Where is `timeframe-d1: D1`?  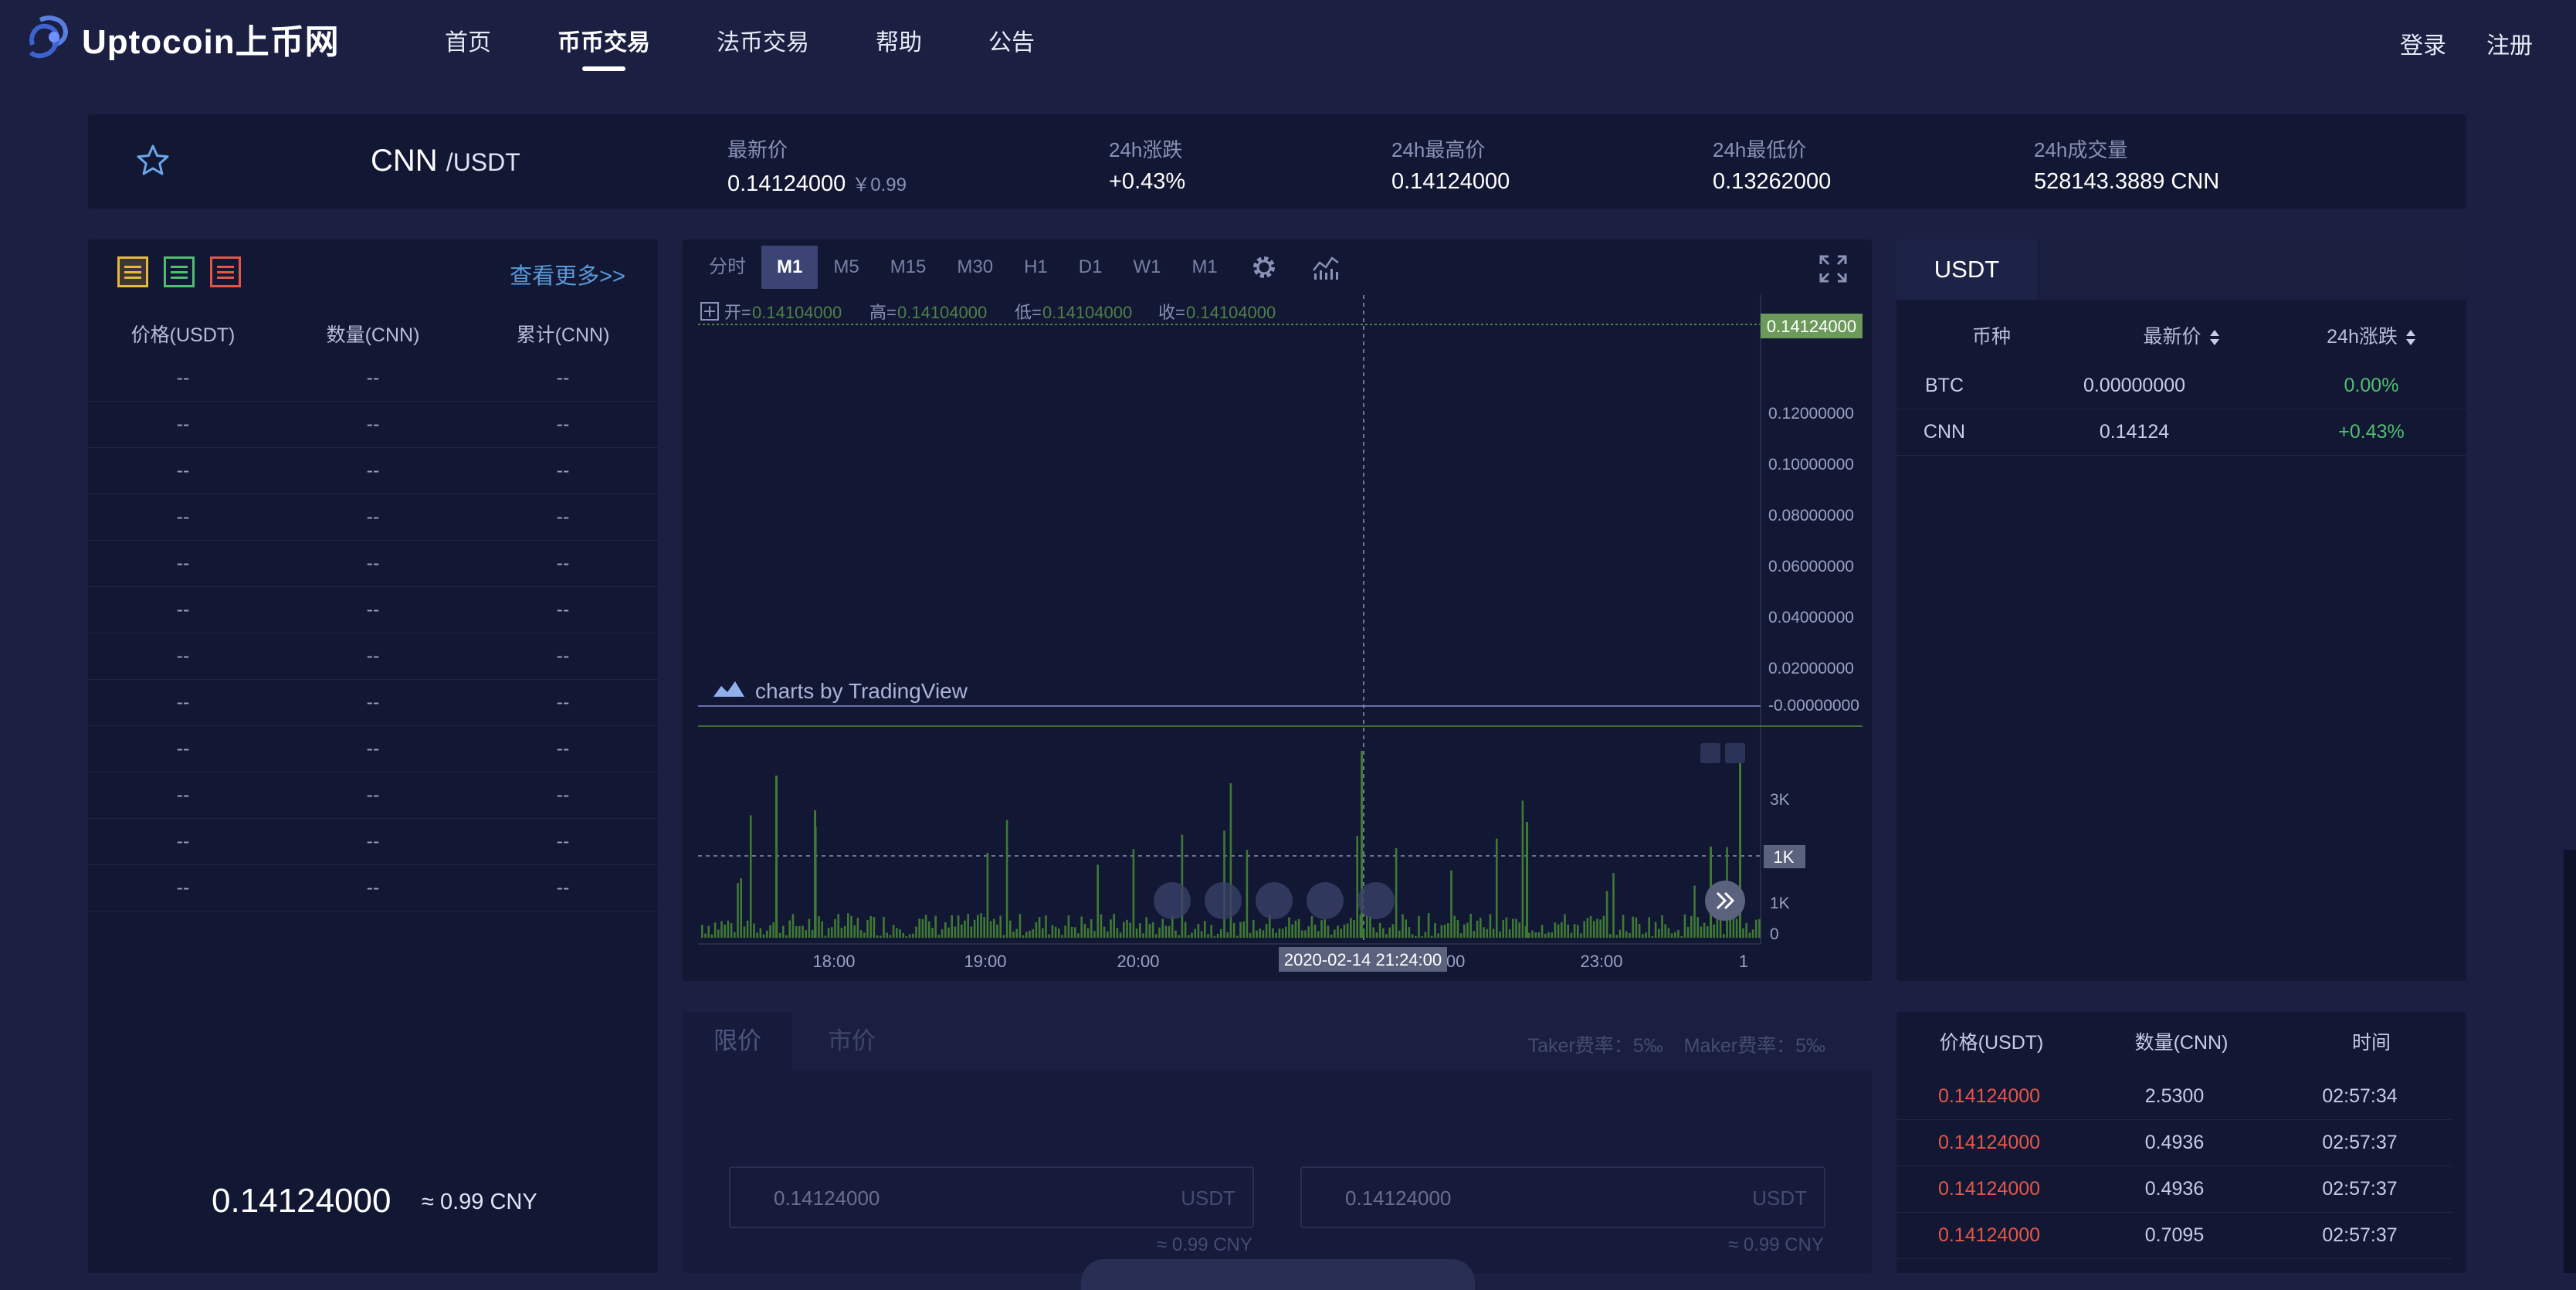
timeframe-d1: D1 is located at coordinates (1090, 268).